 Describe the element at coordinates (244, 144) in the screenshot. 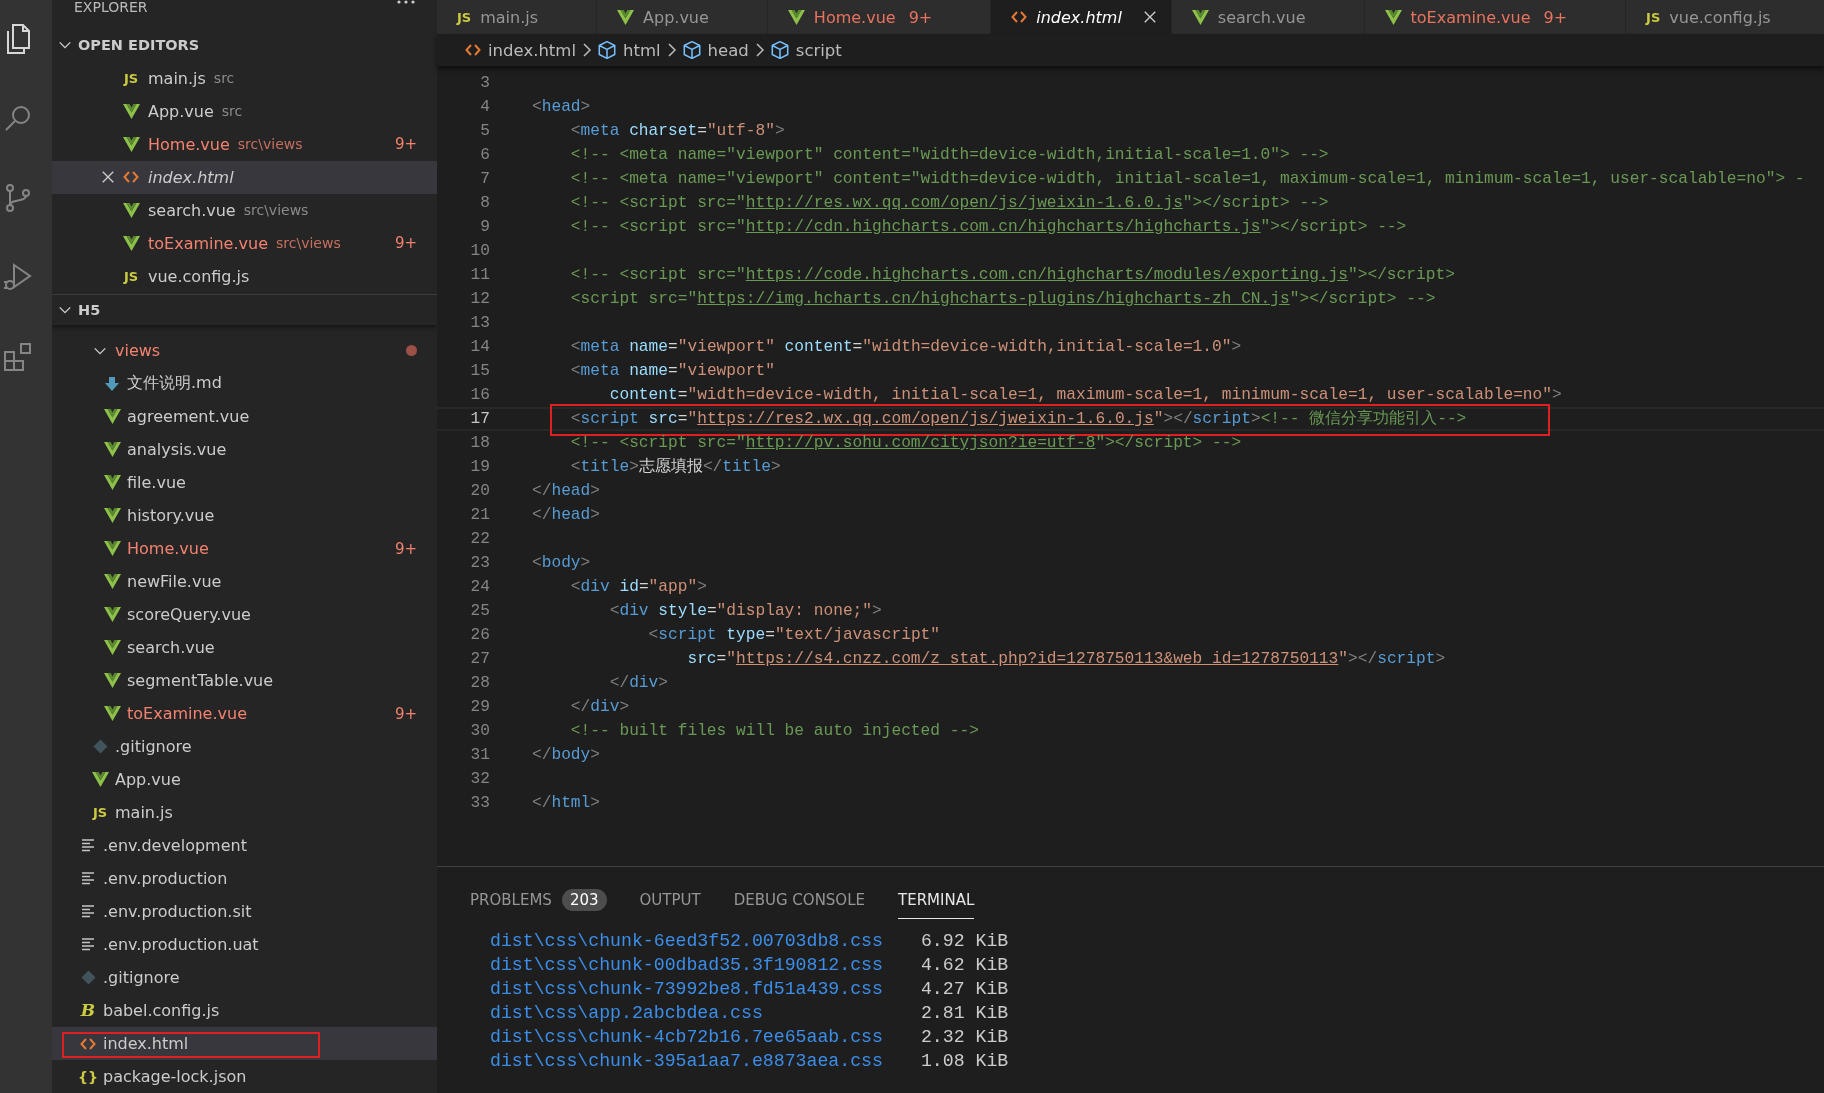

I see `file-item: Home.vue src\views 9+` at that location.